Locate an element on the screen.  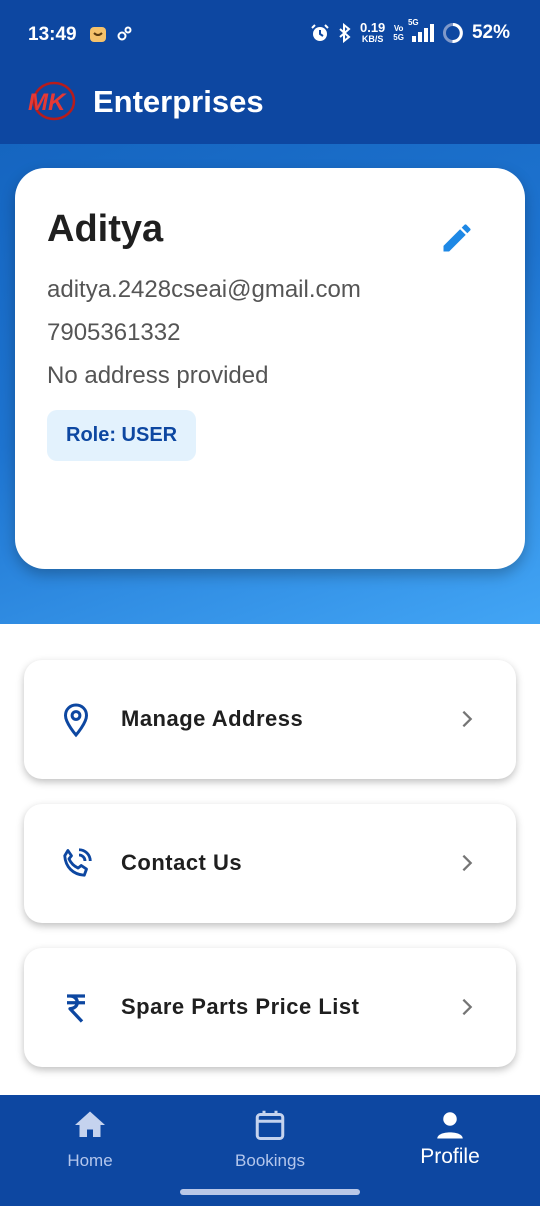
calendar-icon is located at coordinates (270, 1125).